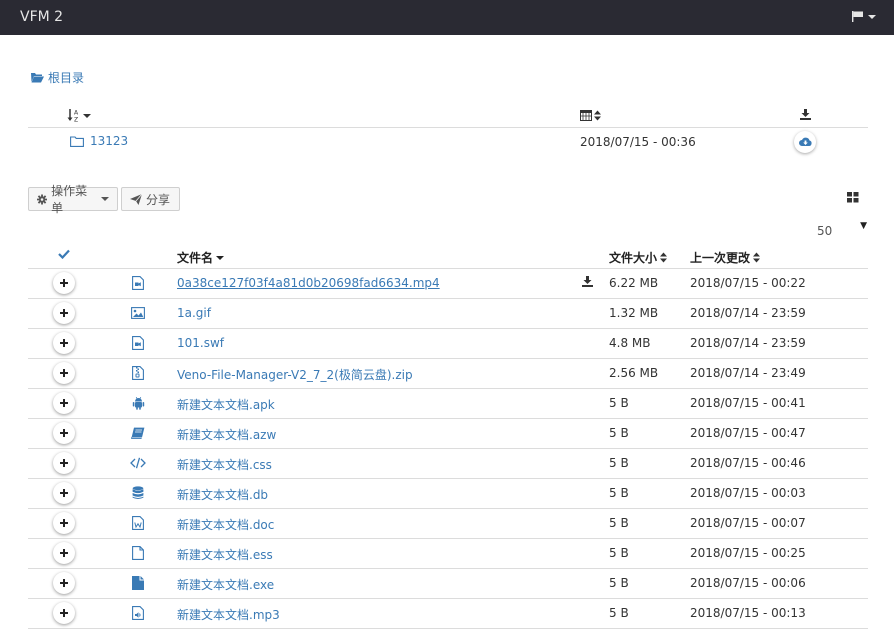 Image resolution: width=894 pixels, height=634 pixels. I want to click on code-icon, so click(138, 463).